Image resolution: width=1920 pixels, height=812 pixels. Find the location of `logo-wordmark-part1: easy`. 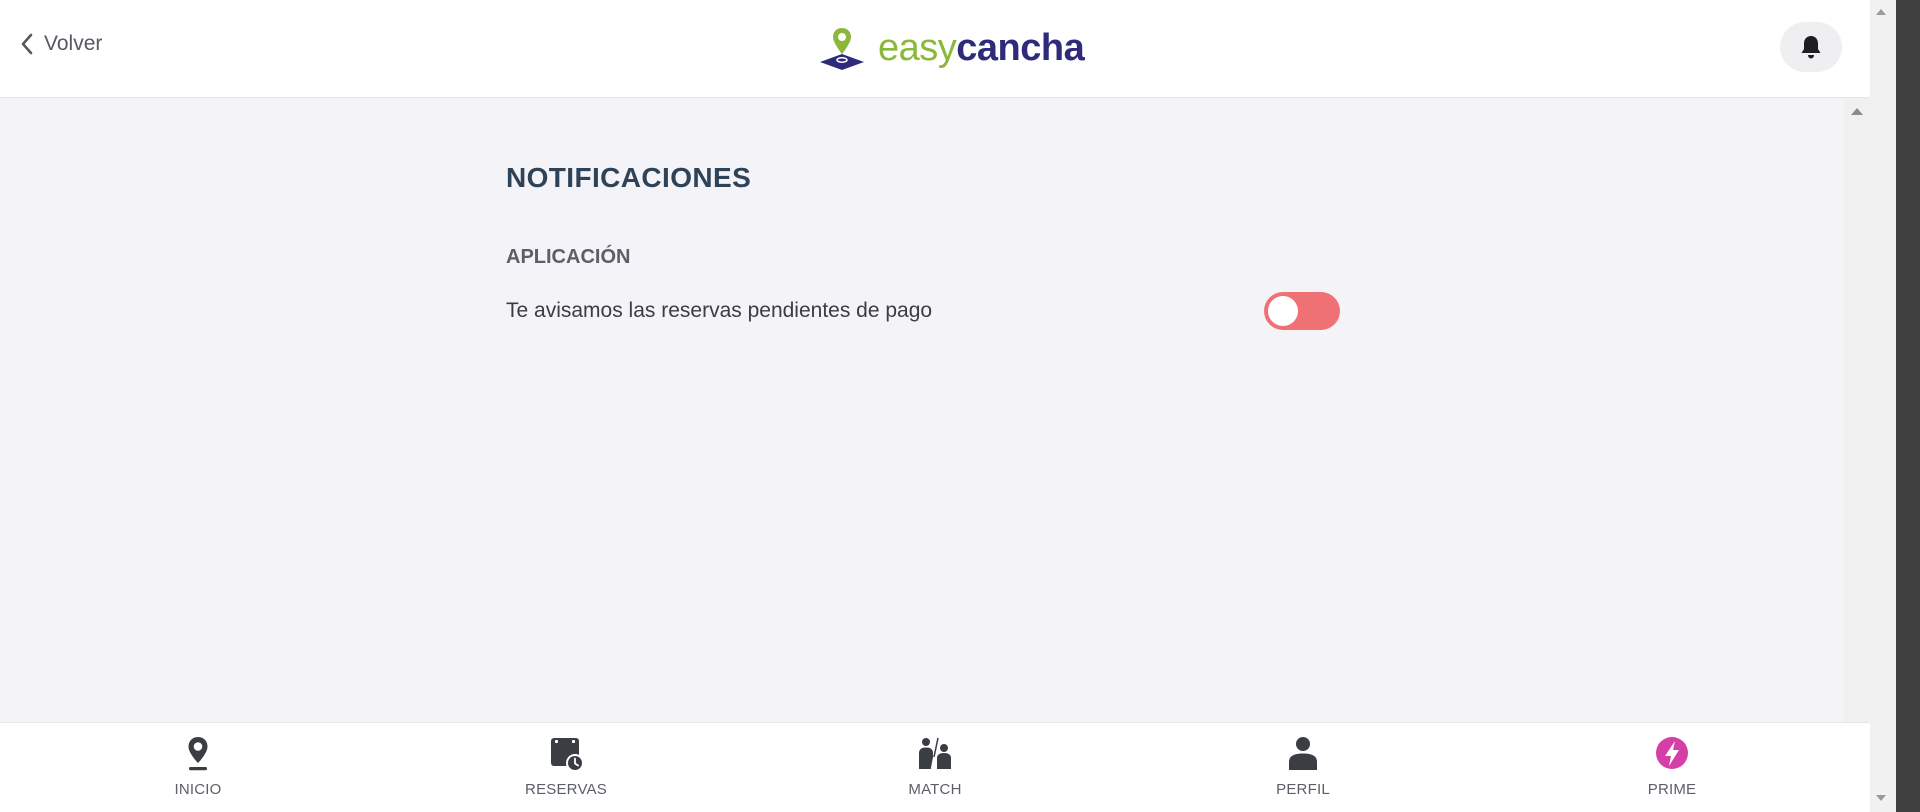

logo-wordmark-part1: easy is located at coordinates (917, 48).